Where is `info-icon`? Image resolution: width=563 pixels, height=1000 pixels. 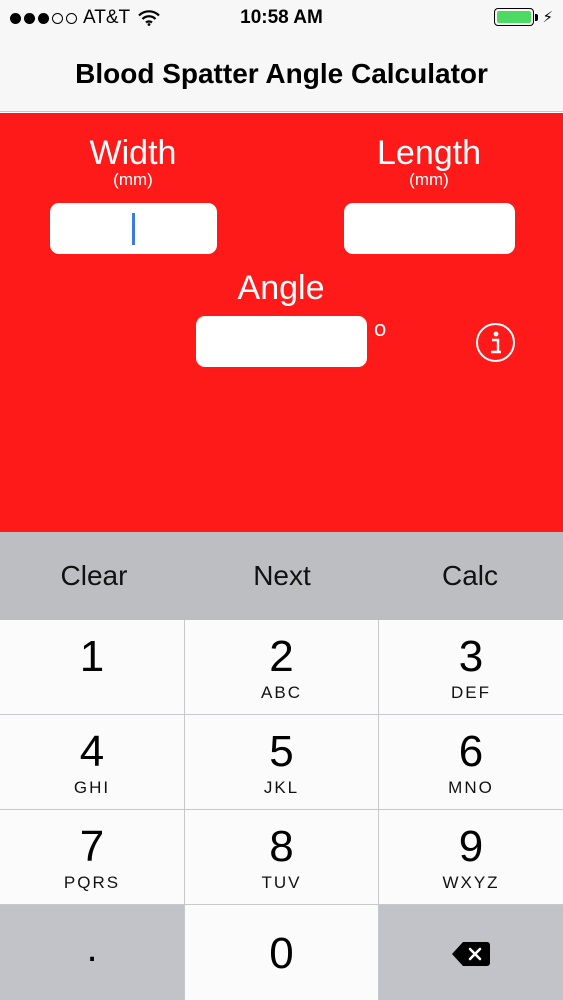
info-icon is located at coordinates (495, 342).